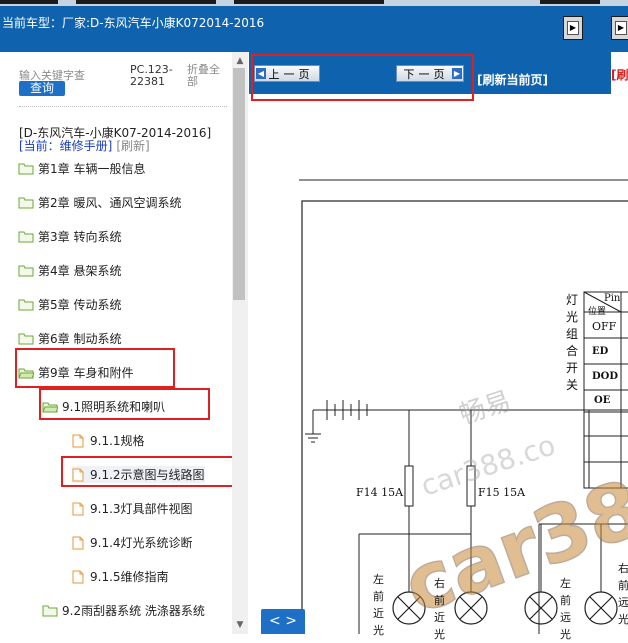 The height and width of the screenshot is (643, 628). What do you see at coordinates (314, 3) in the screenshot?
I see `window-top-strip` at bounding box center [314, 3].